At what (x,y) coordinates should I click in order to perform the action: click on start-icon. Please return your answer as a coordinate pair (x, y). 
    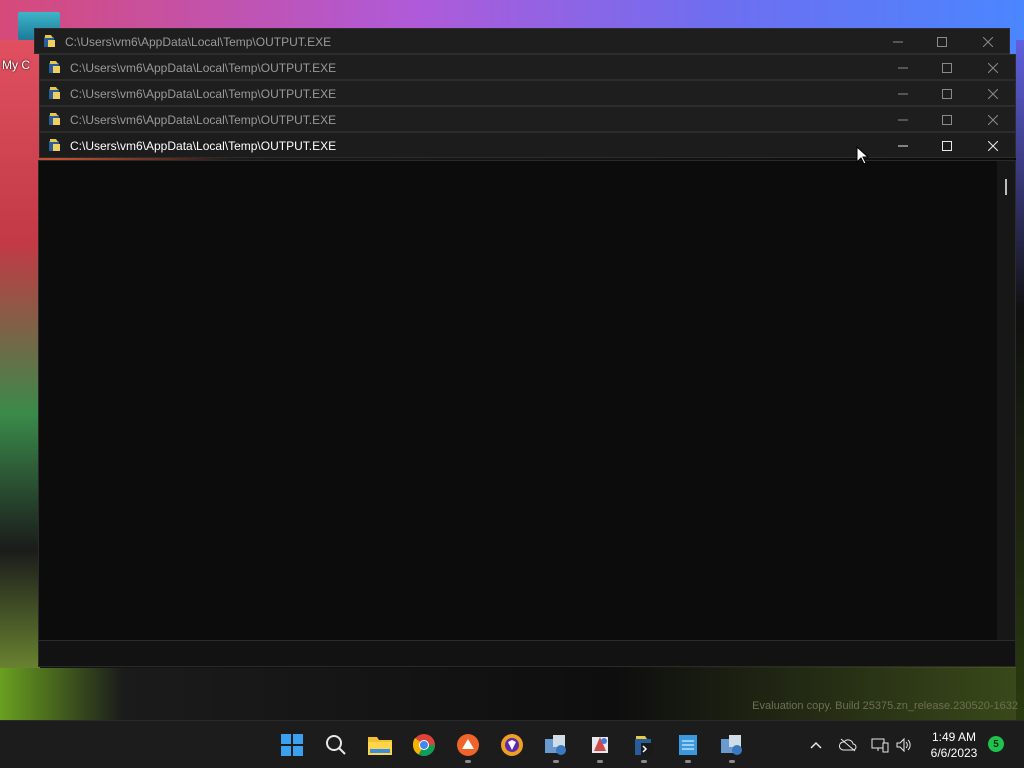
    Looking at the image, I should click on (292, 745).